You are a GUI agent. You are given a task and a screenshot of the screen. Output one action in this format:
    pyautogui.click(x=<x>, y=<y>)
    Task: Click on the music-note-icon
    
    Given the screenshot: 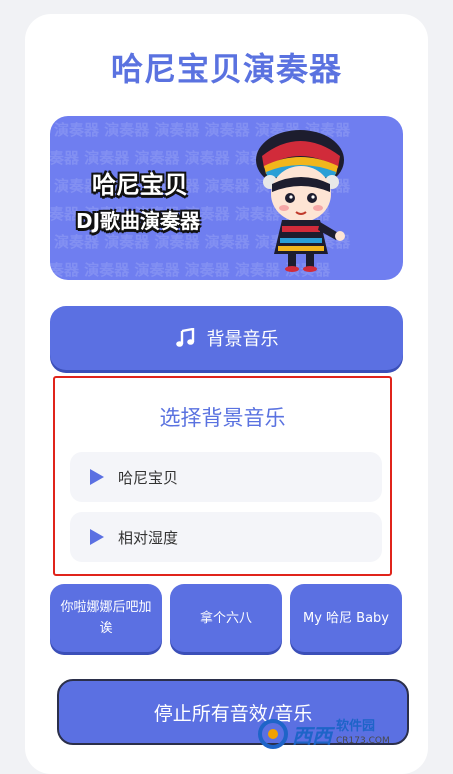 What is the action you would take?
    pyautogui.click(x=184, y=337)
    